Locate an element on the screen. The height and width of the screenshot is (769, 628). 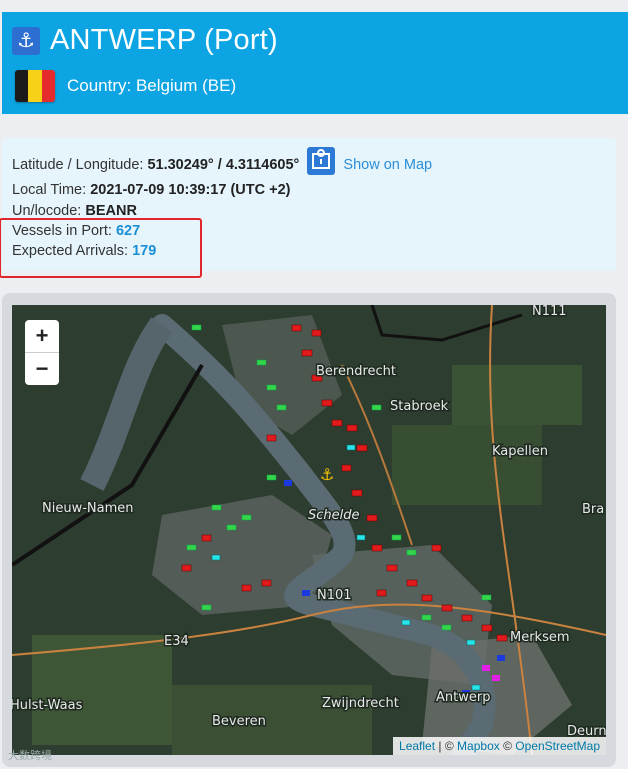
map-label-beveren: Beveren is located at coordinates (239, 721).